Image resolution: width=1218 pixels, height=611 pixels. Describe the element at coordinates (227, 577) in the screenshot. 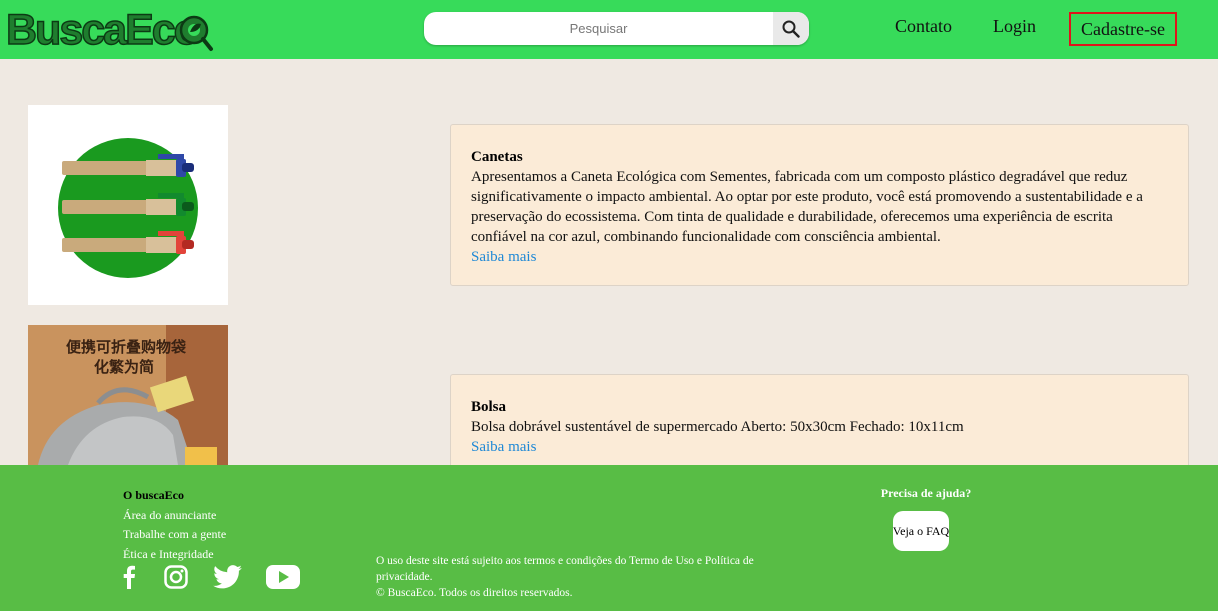

I see `twitter-icon` at that location.